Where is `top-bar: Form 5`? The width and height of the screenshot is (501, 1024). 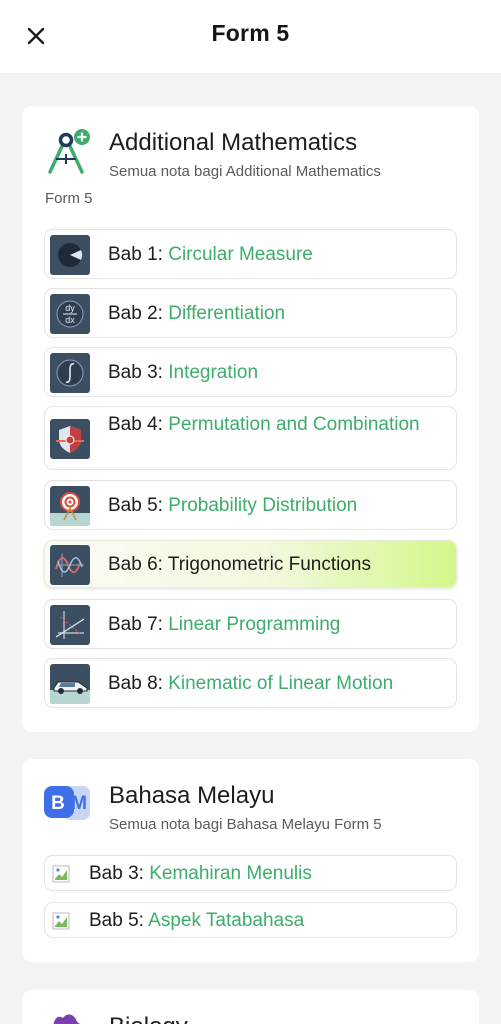
top-bar: Form 5 is located at coordinates (250, 36).